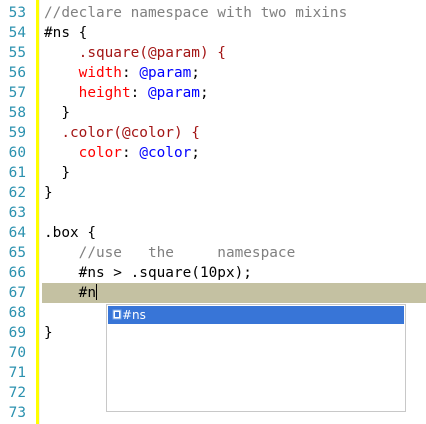 The height and width of the screenshot is (424, 426). Describe the element at coordinates (70, 233) in the screenshot. I see `code-line-64: .box {` at that location.